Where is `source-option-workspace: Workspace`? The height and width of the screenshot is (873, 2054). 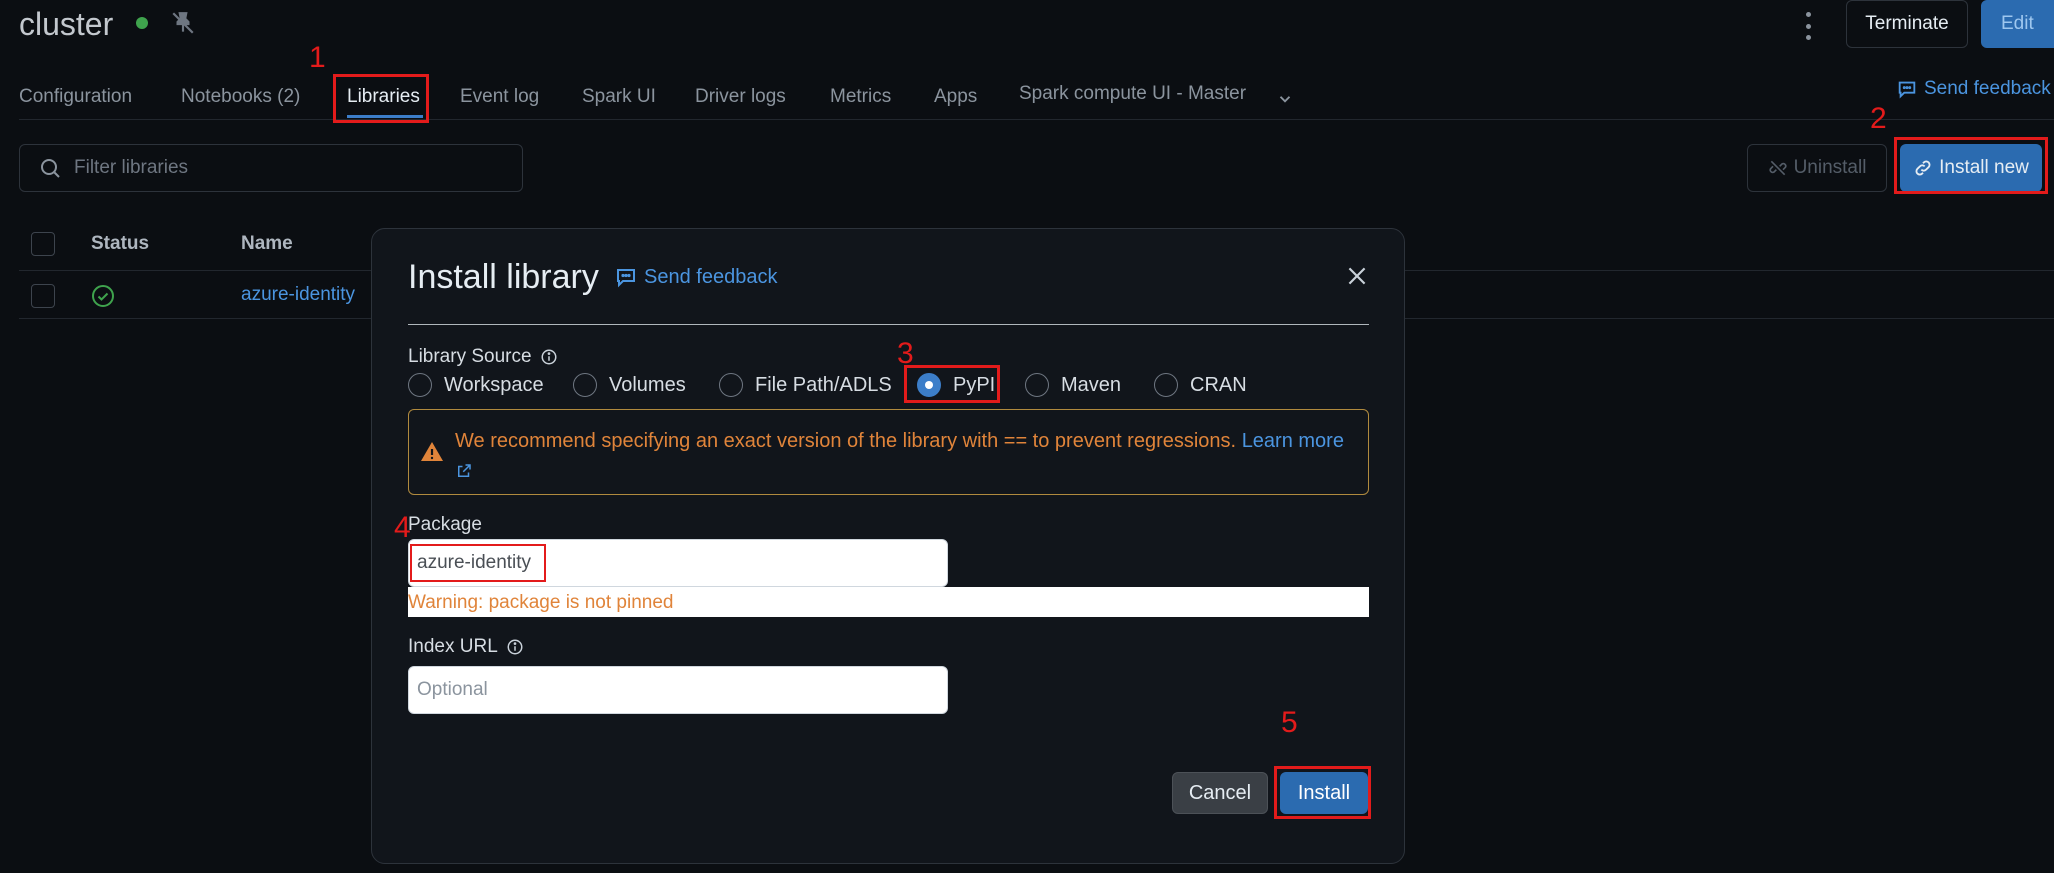 source-option-workspace: Workspace is located at coordinates (476, 385).